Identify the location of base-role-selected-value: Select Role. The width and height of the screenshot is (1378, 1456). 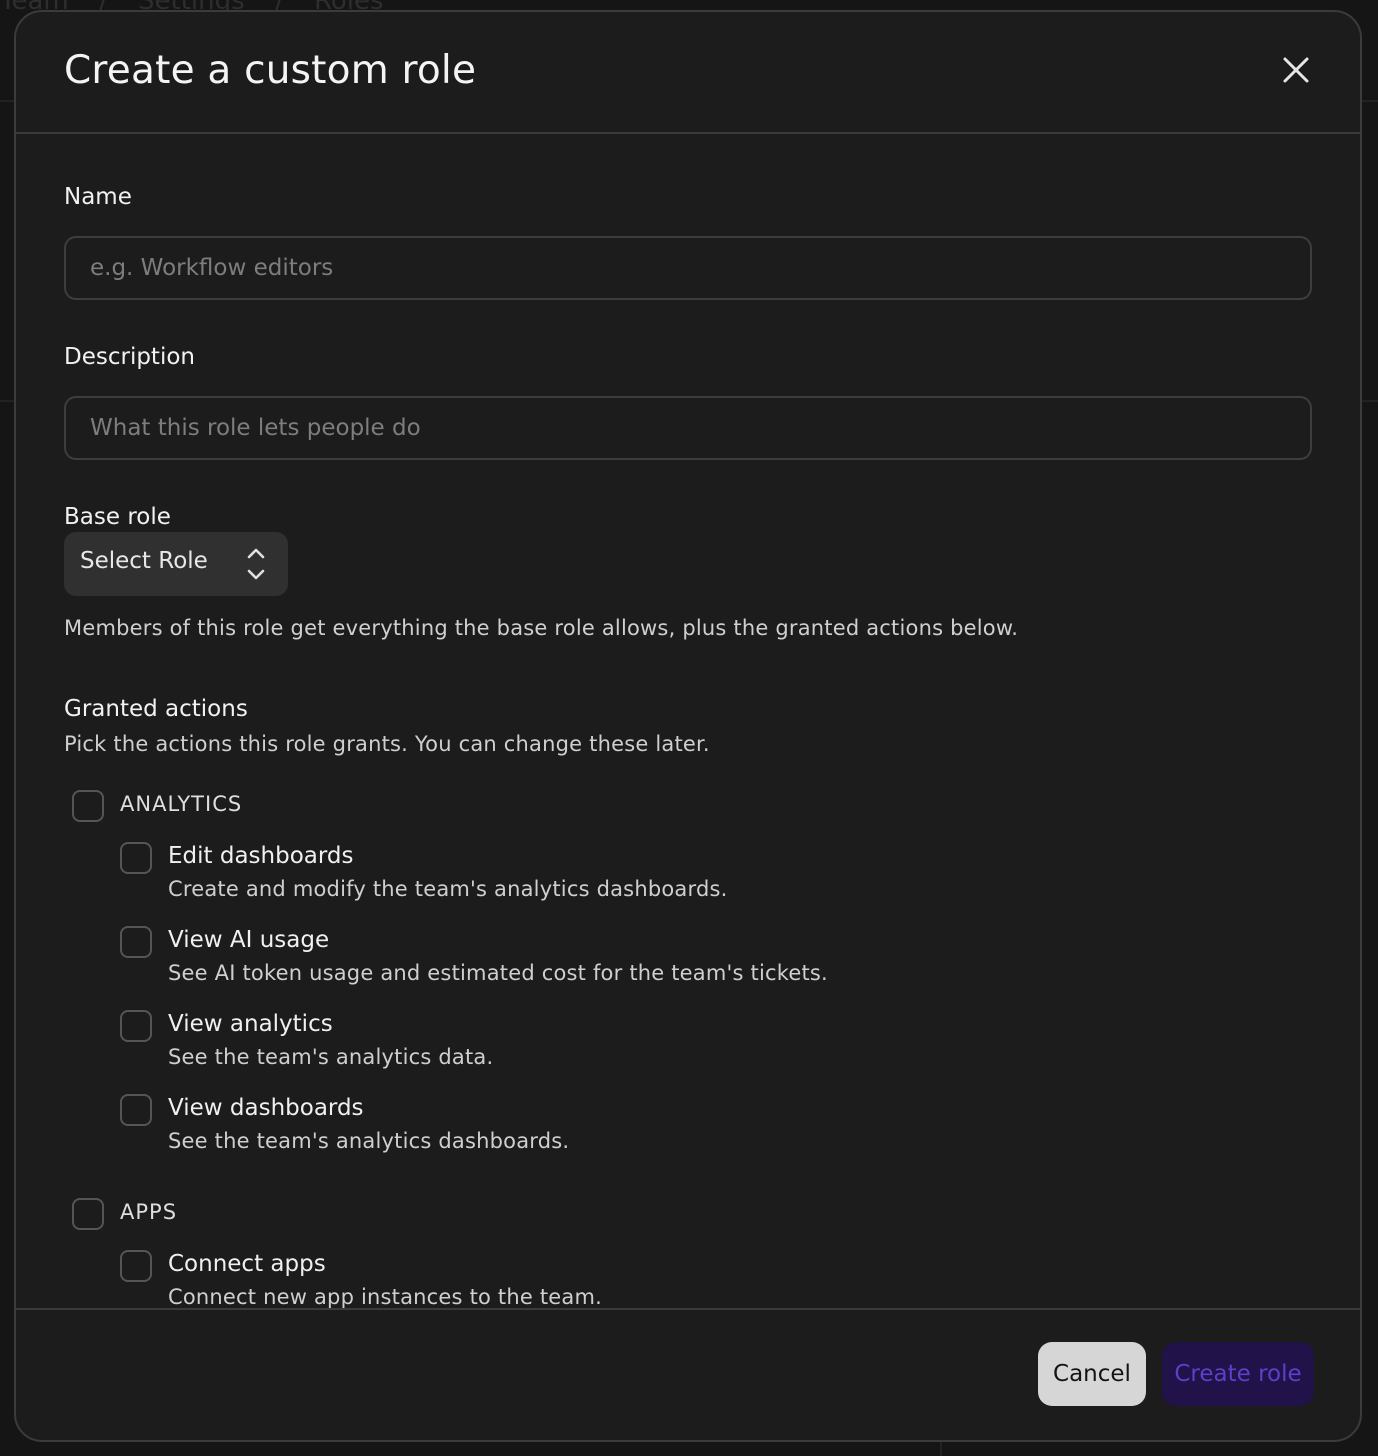
(144, 561).